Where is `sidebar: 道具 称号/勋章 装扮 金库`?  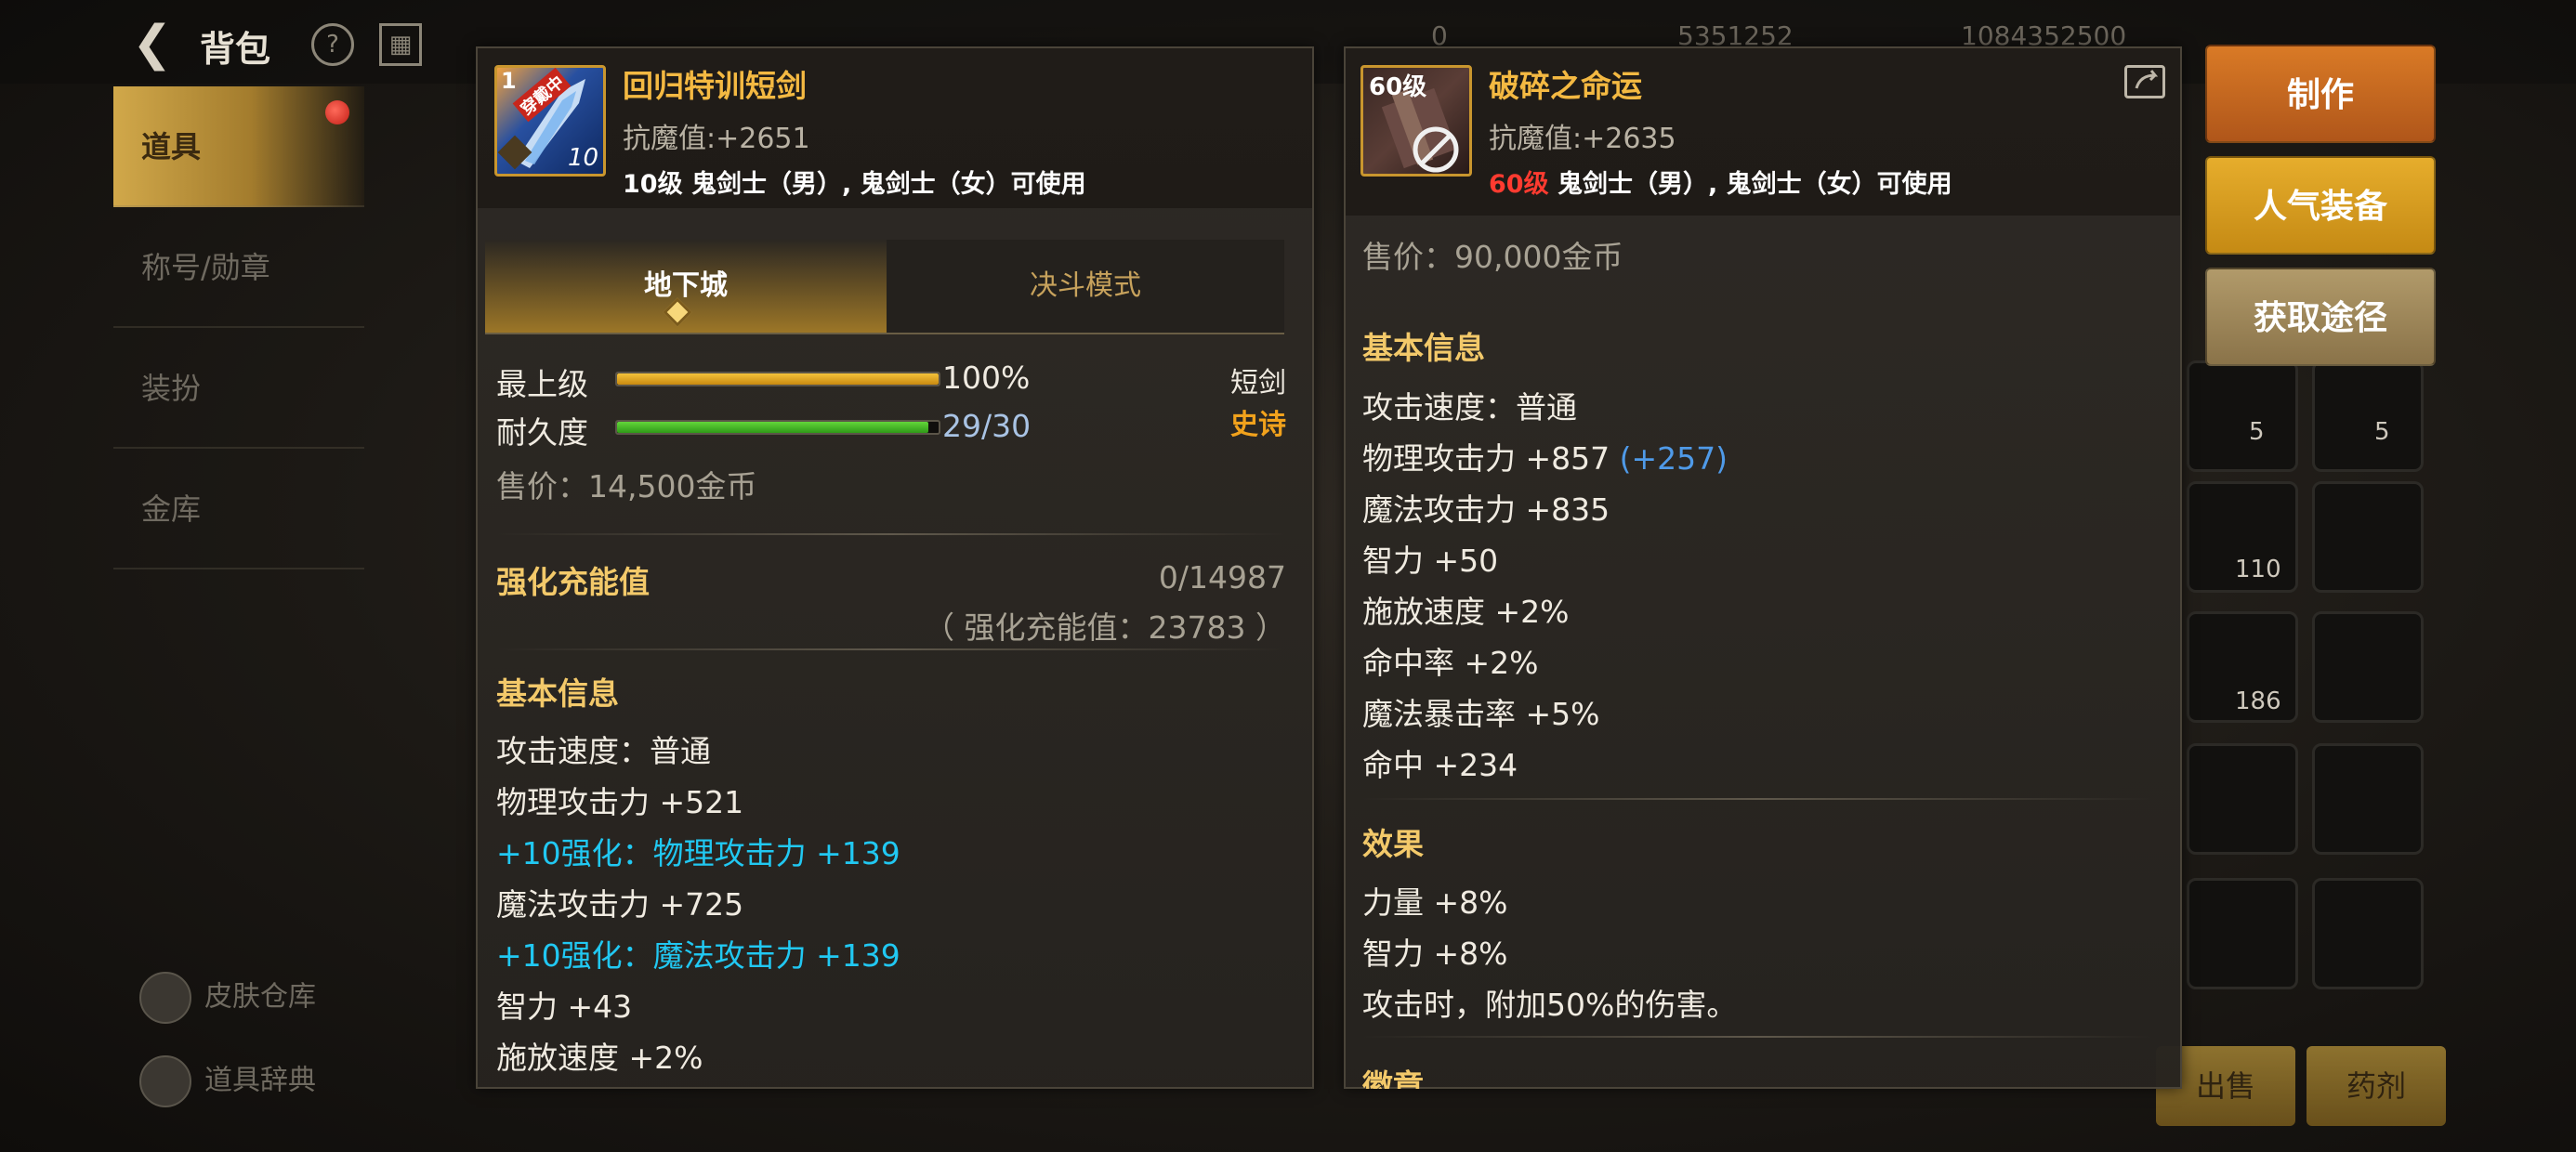
sidebar: 道具 称号/勋章 装扮 金库 is located at coordinates (238, 337).